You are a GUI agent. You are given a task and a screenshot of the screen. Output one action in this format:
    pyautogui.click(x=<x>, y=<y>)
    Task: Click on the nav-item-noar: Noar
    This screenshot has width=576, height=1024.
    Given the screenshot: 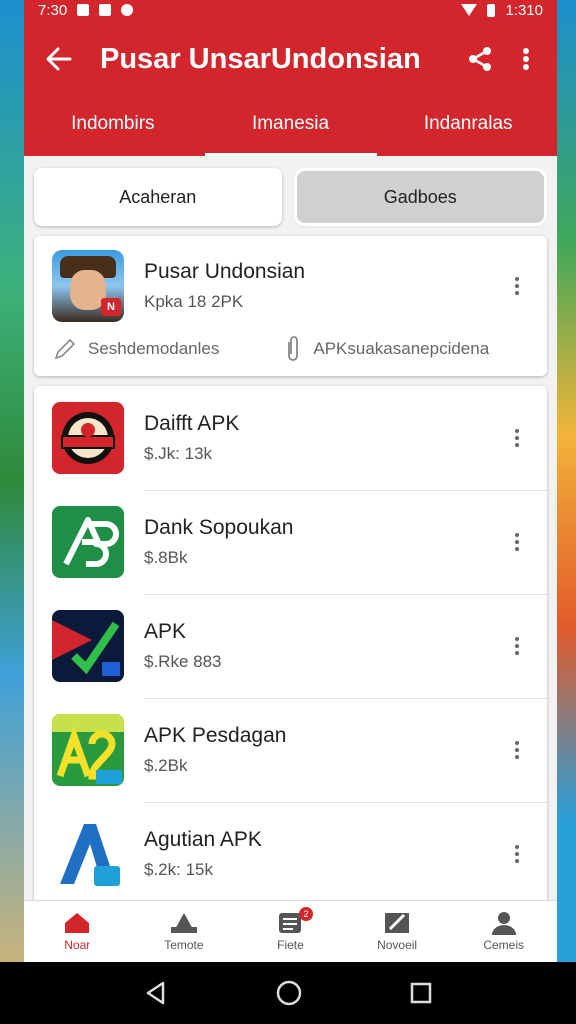 What is the action you would take?
    pyautogui.click(x=77, y=931)
    